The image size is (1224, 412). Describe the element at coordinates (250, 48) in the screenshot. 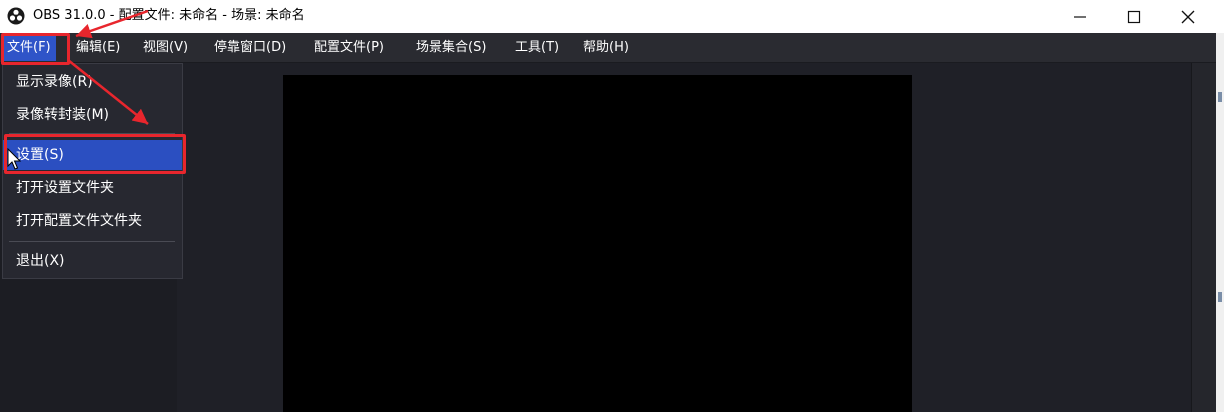

I see `menu-docks: 停靠窗口(D)` at that location.